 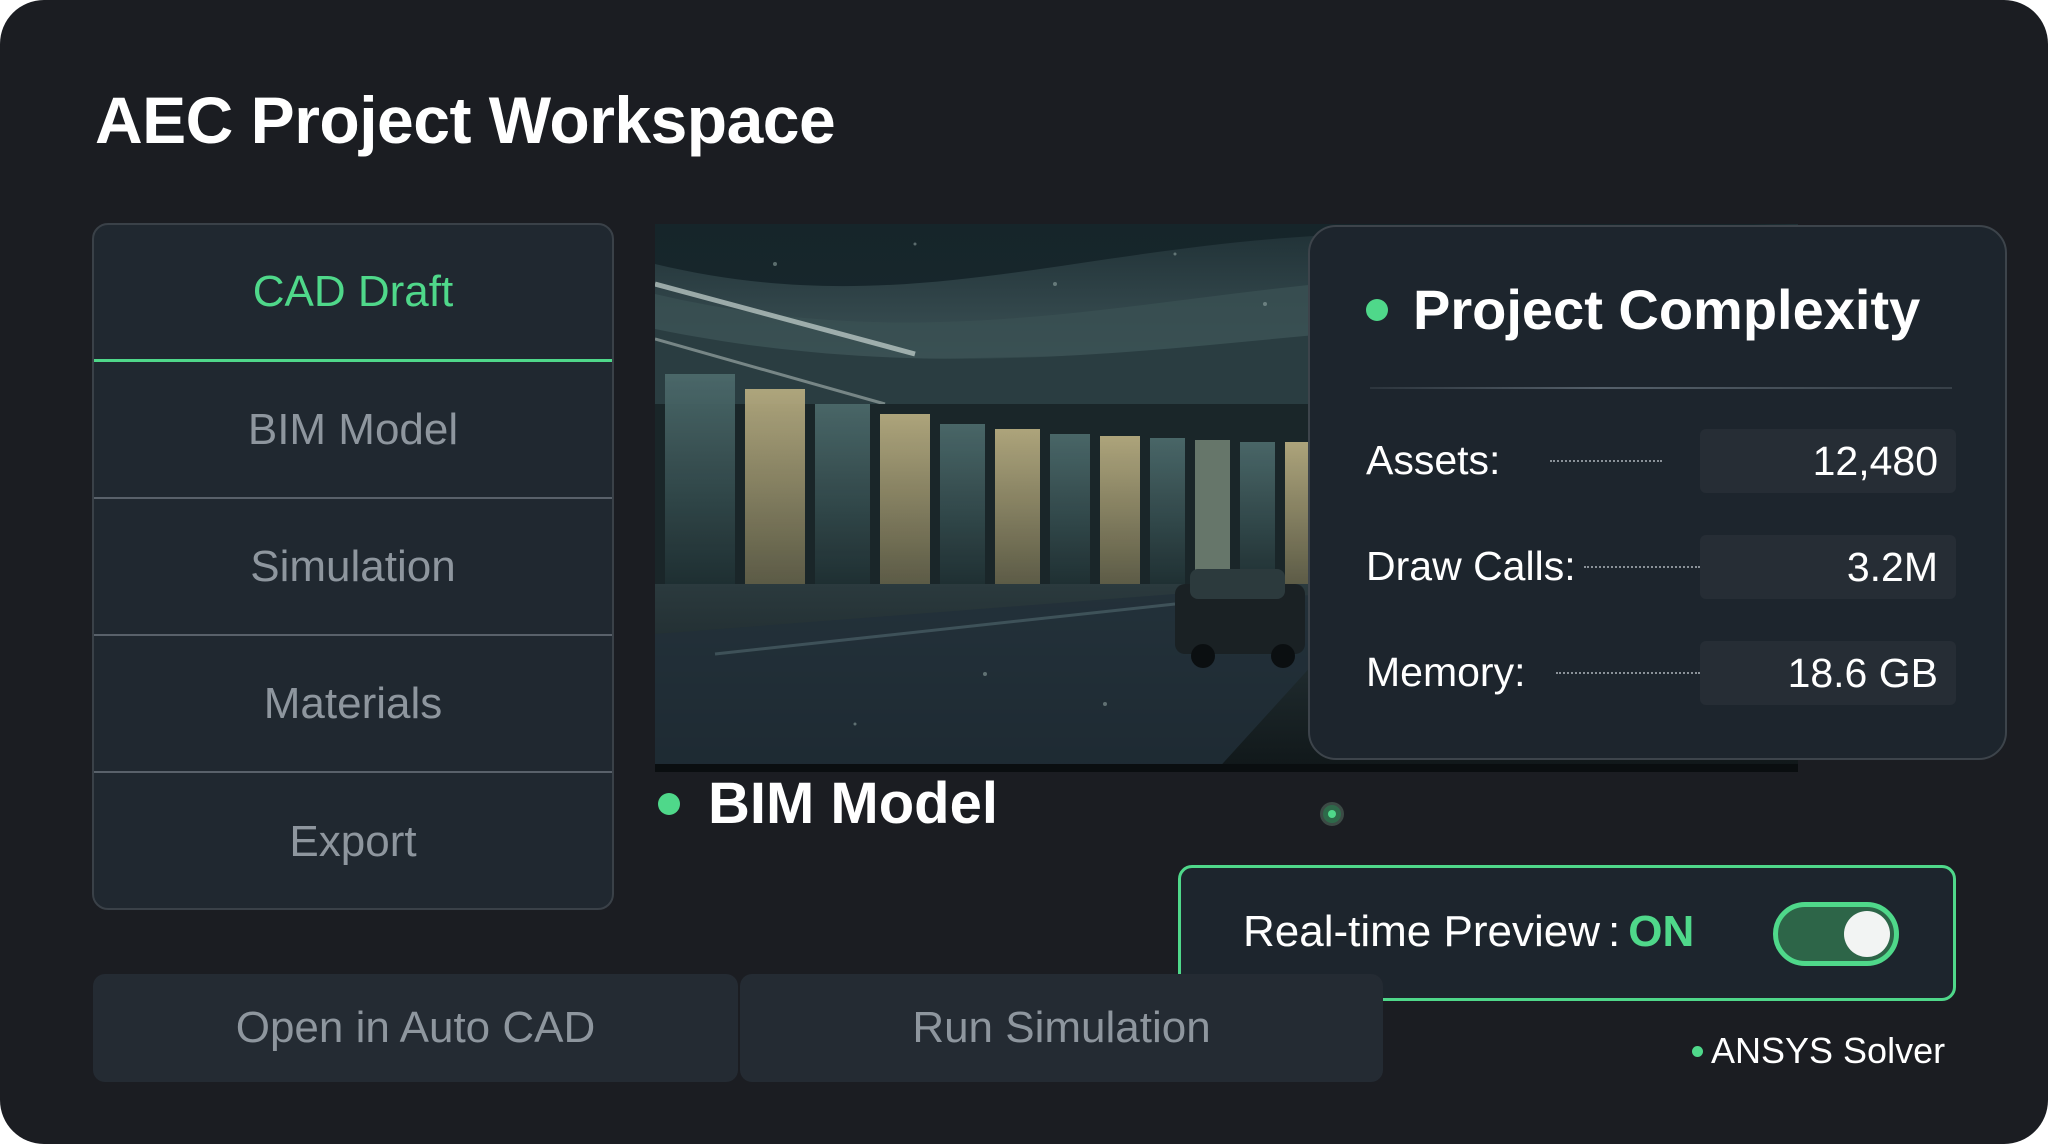 What do you see at coordinates (353, 840) in the screenshot?
I see `tab-export: Export` at bounding box center [353, 840].